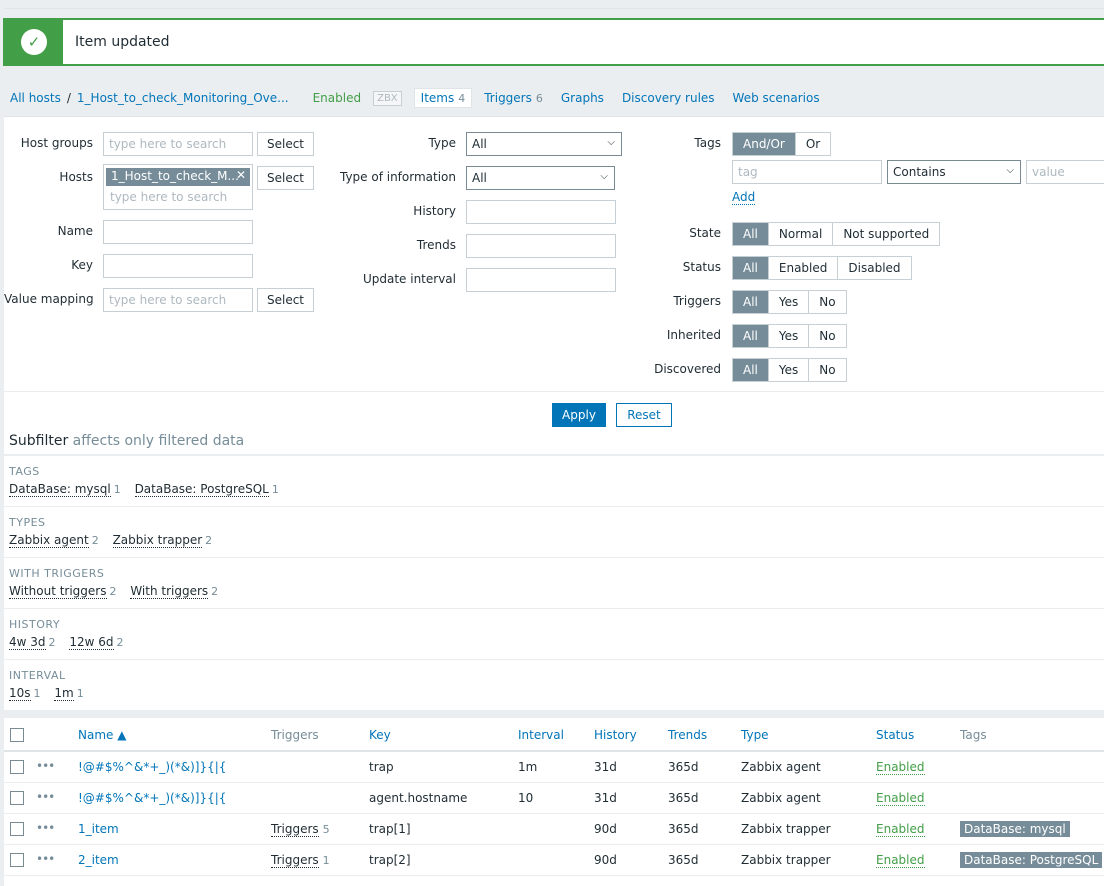 The image size is (1104, 886). I want to click on header-divider, so click(554, 751).